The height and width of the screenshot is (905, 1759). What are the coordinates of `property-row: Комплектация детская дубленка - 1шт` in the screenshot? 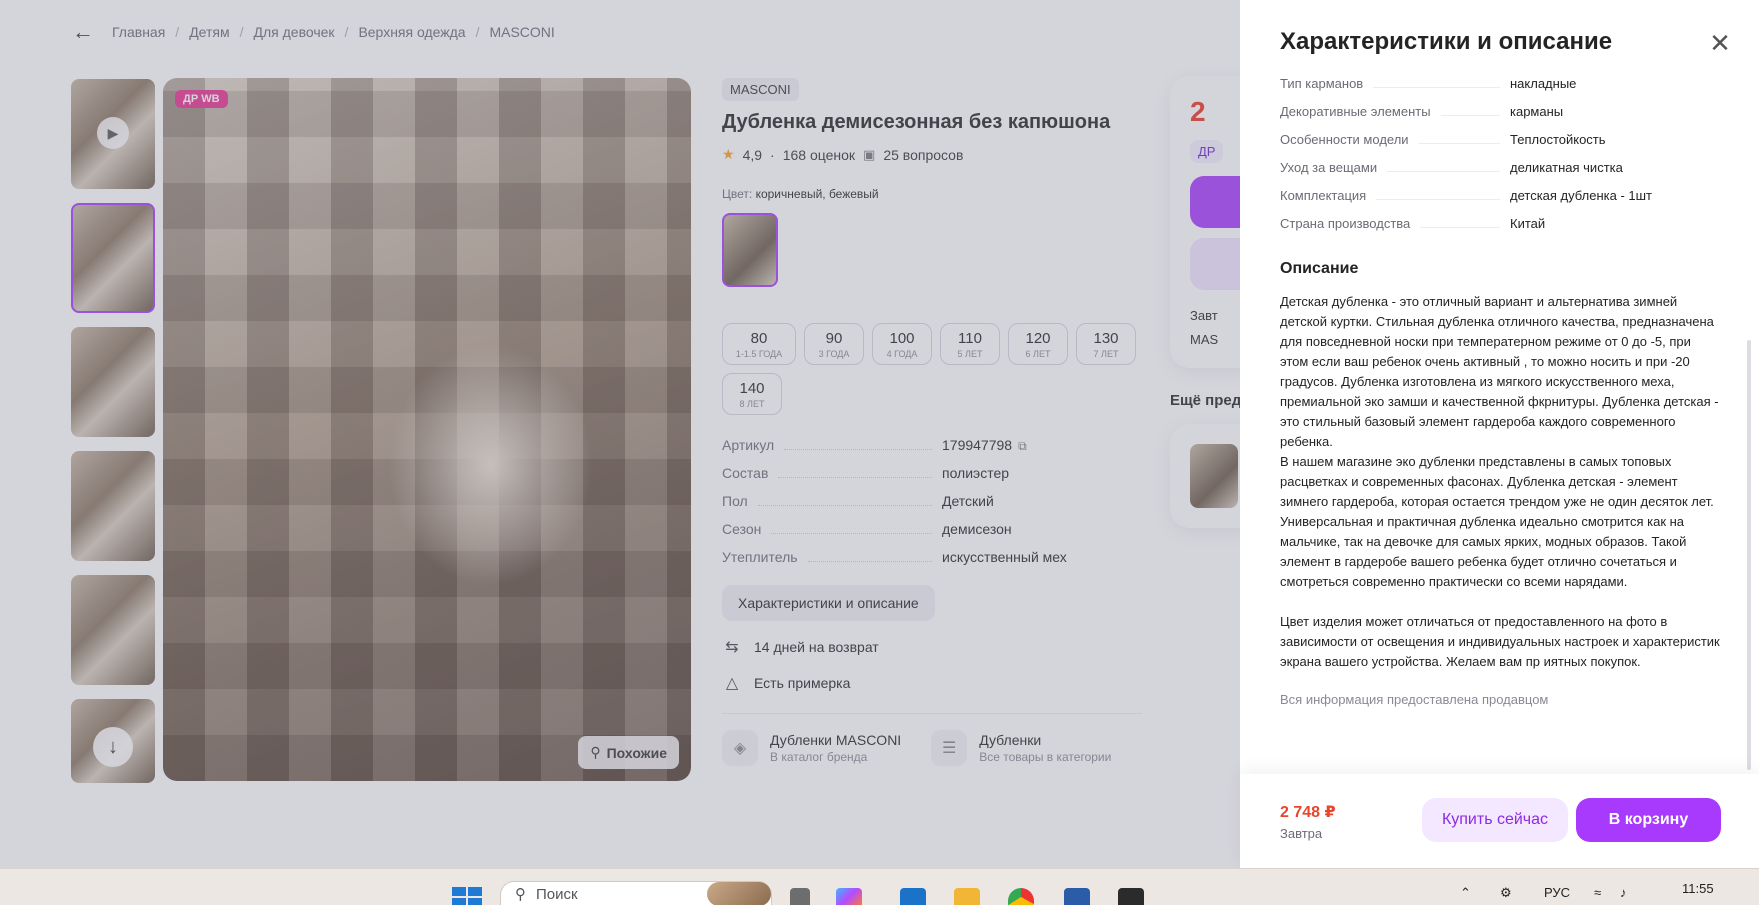 It's located at (1500, 202).